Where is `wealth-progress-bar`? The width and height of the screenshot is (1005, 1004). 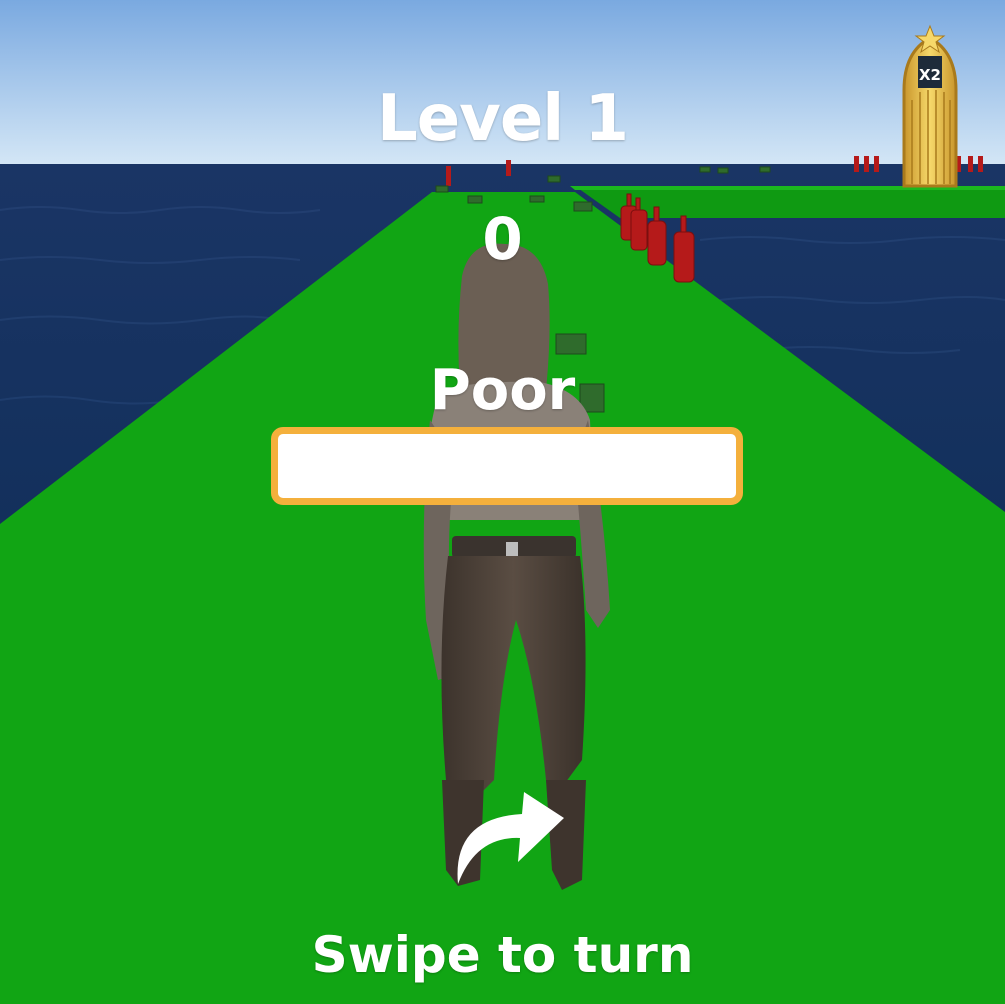
wealth-progress-bar is located at coordinates (507, 466).